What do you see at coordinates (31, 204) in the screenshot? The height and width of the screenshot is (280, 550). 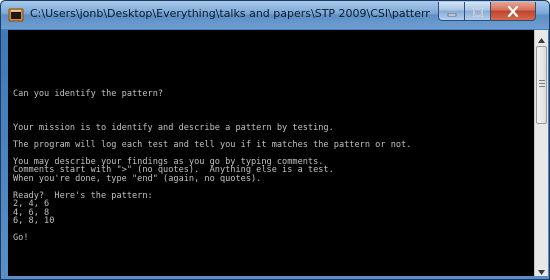 I see `console-line: 2, 4, 6` at bounding box center [31, 204].